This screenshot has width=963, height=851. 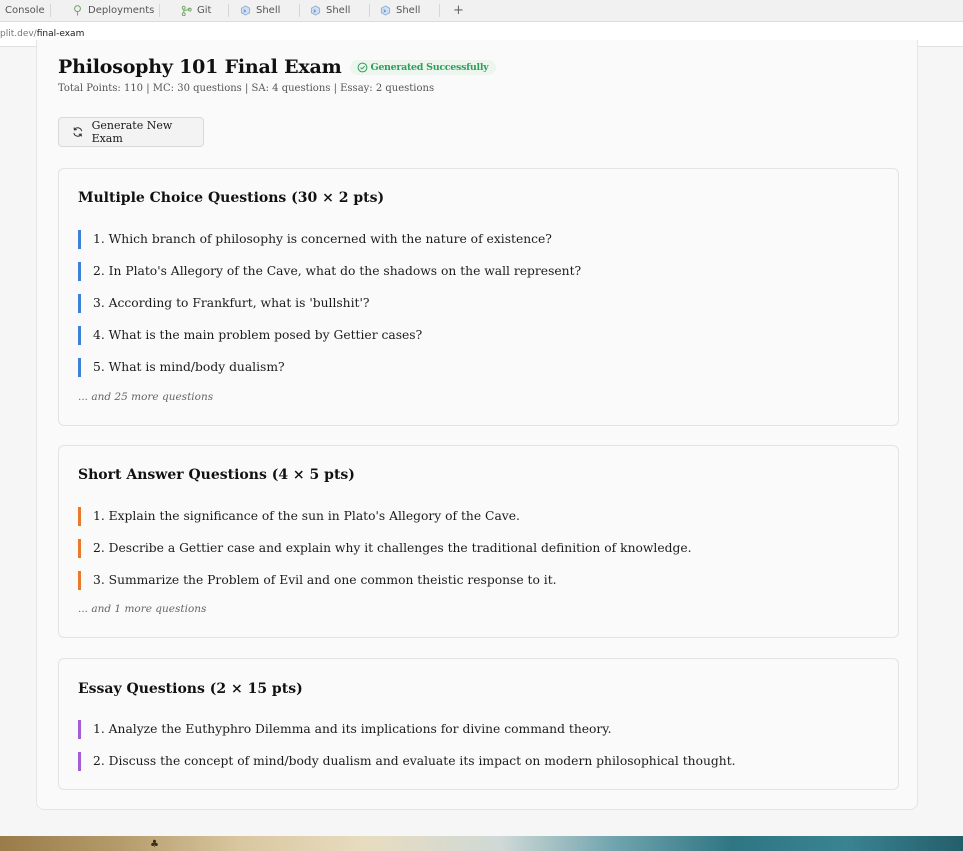 I want to click on deployments-icon, so click(x=77, y=10).